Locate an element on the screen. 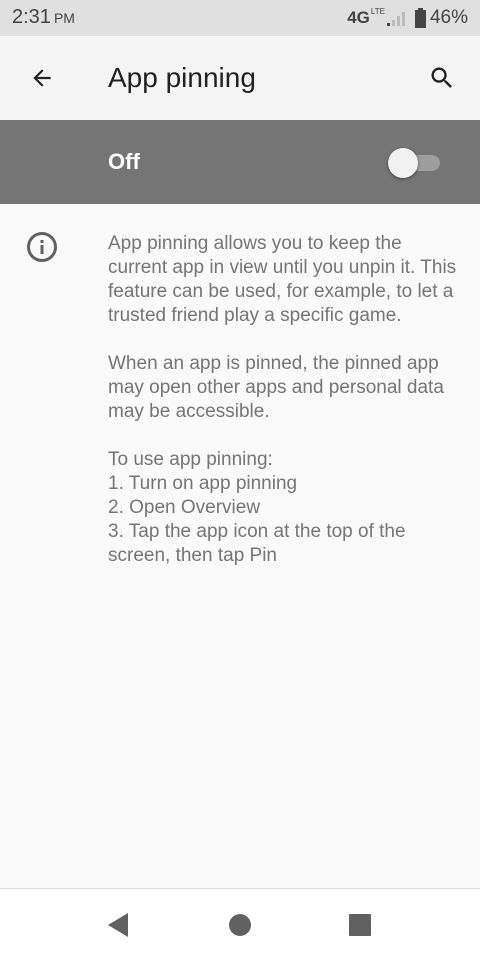 This screenshot has width=480, height=960. signal-icon is located at coordinates (395, 19).